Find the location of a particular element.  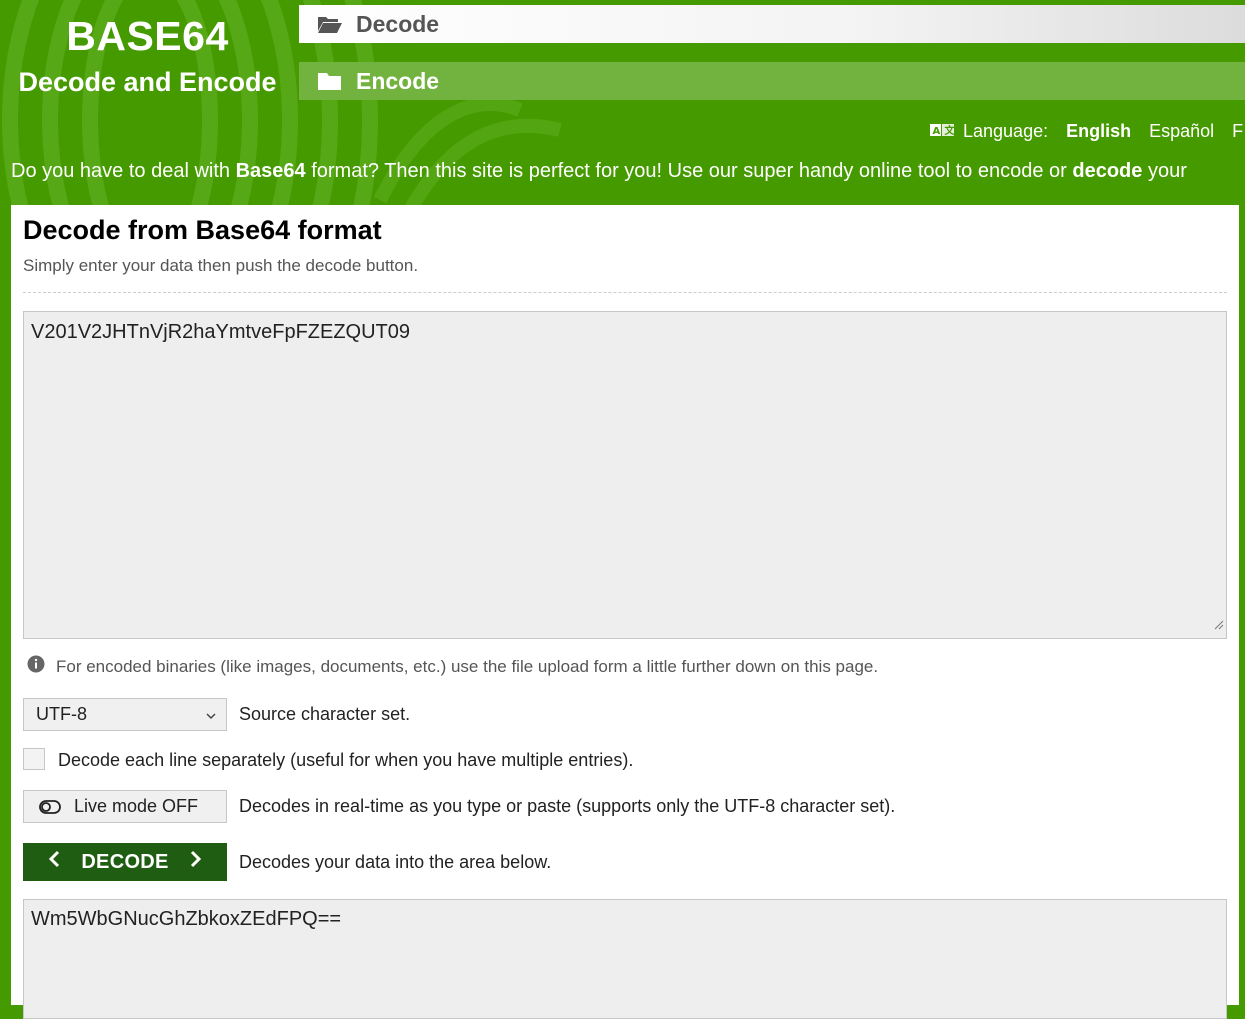

live-mode-toggle: Live mode OFF is located at coordinates (125, 806).